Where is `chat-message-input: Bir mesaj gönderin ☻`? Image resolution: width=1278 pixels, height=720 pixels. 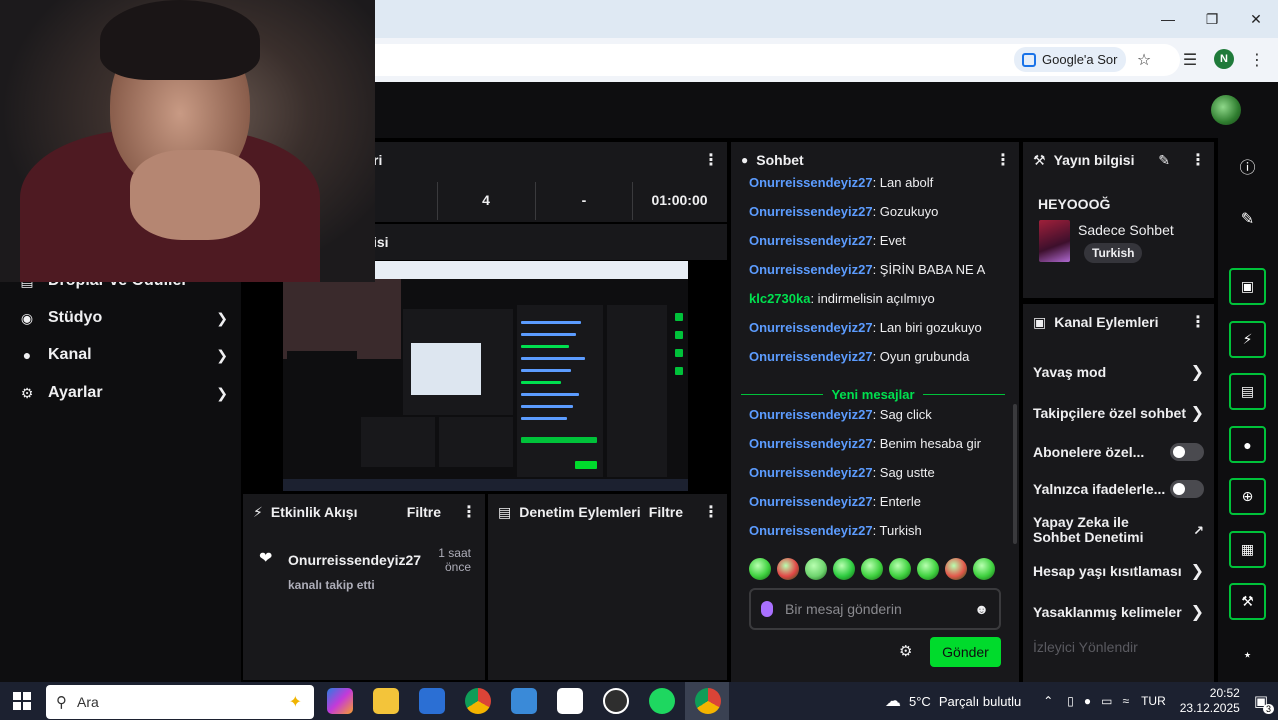
chat-message-input: Bir mesaj gönderin ☻ is located at coordinates (875, 609).